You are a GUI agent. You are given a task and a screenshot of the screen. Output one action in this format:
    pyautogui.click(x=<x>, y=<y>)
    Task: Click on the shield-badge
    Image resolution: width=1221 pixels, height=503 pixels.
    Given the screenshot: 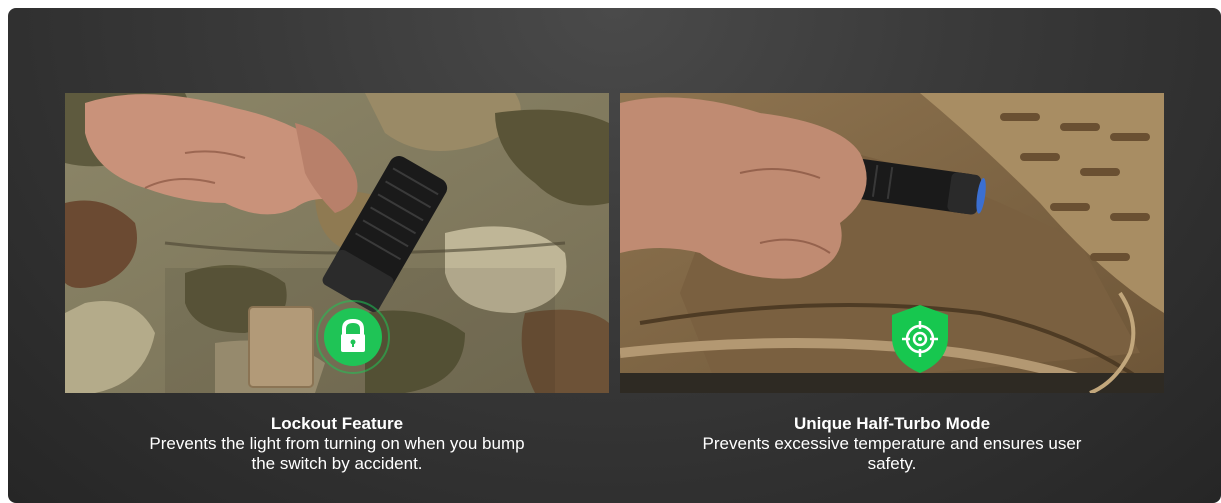 What is the action you would take?
    pyautogui.click(x=920, y=339)
    